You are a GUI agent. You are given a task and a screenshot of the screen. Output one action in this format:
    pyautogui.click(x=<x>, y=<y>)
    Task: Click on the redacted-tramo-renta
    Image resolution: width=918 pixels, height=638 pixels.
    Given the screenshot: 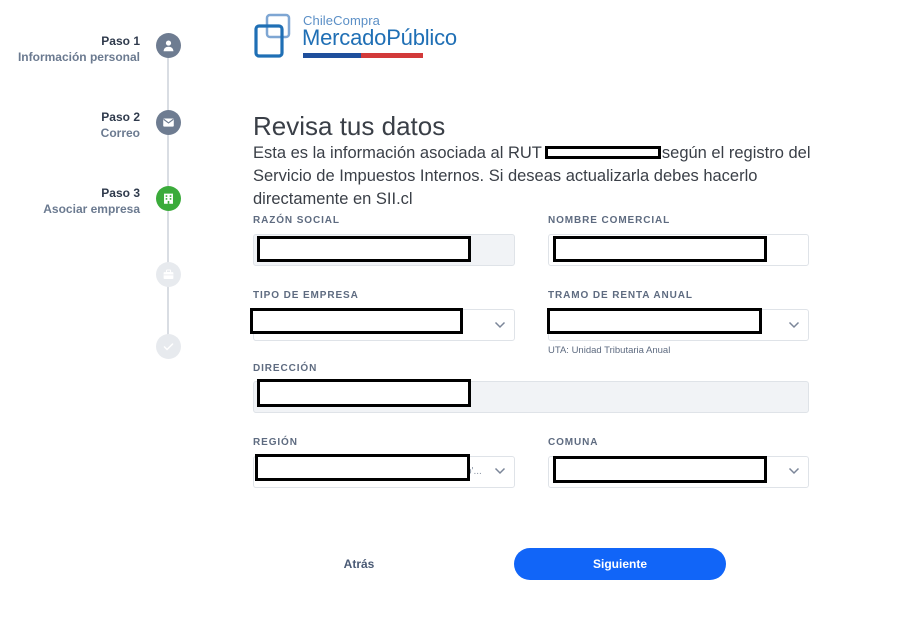 What is the action you would take?
    pyautogui.click(x=654, y=321)
    